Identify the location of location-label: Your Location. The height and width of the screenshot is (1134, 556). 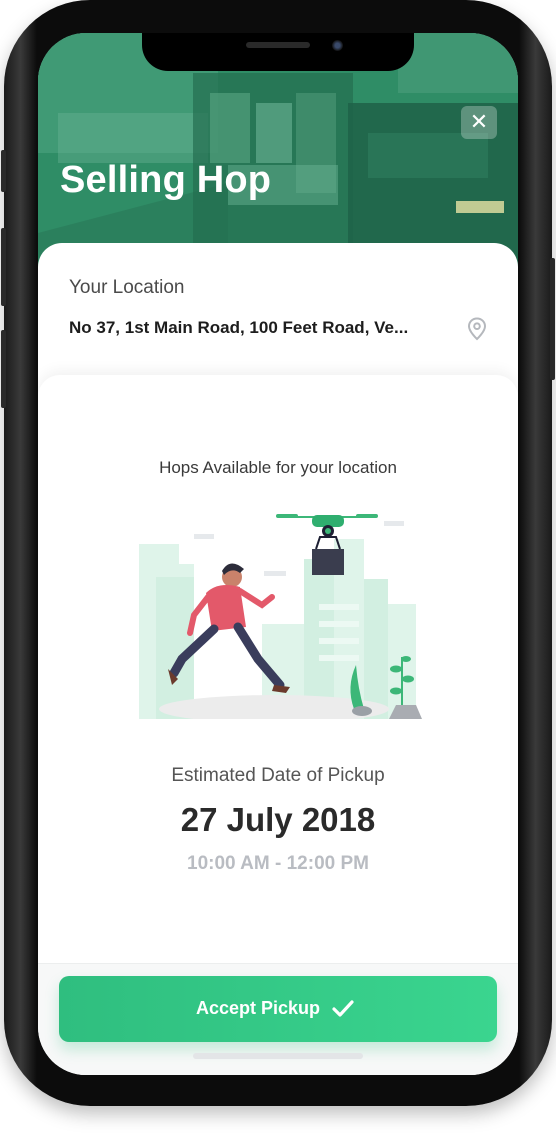
(127, 287).